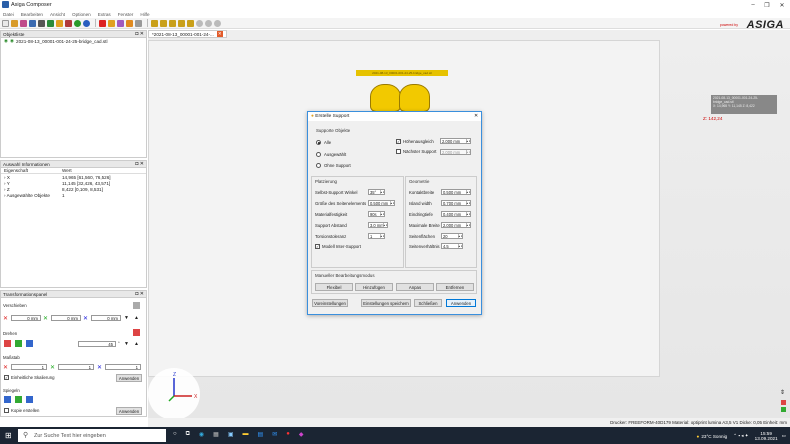 The image size is (790, 444). I want to click on view-front-icon, so click(163, 23).